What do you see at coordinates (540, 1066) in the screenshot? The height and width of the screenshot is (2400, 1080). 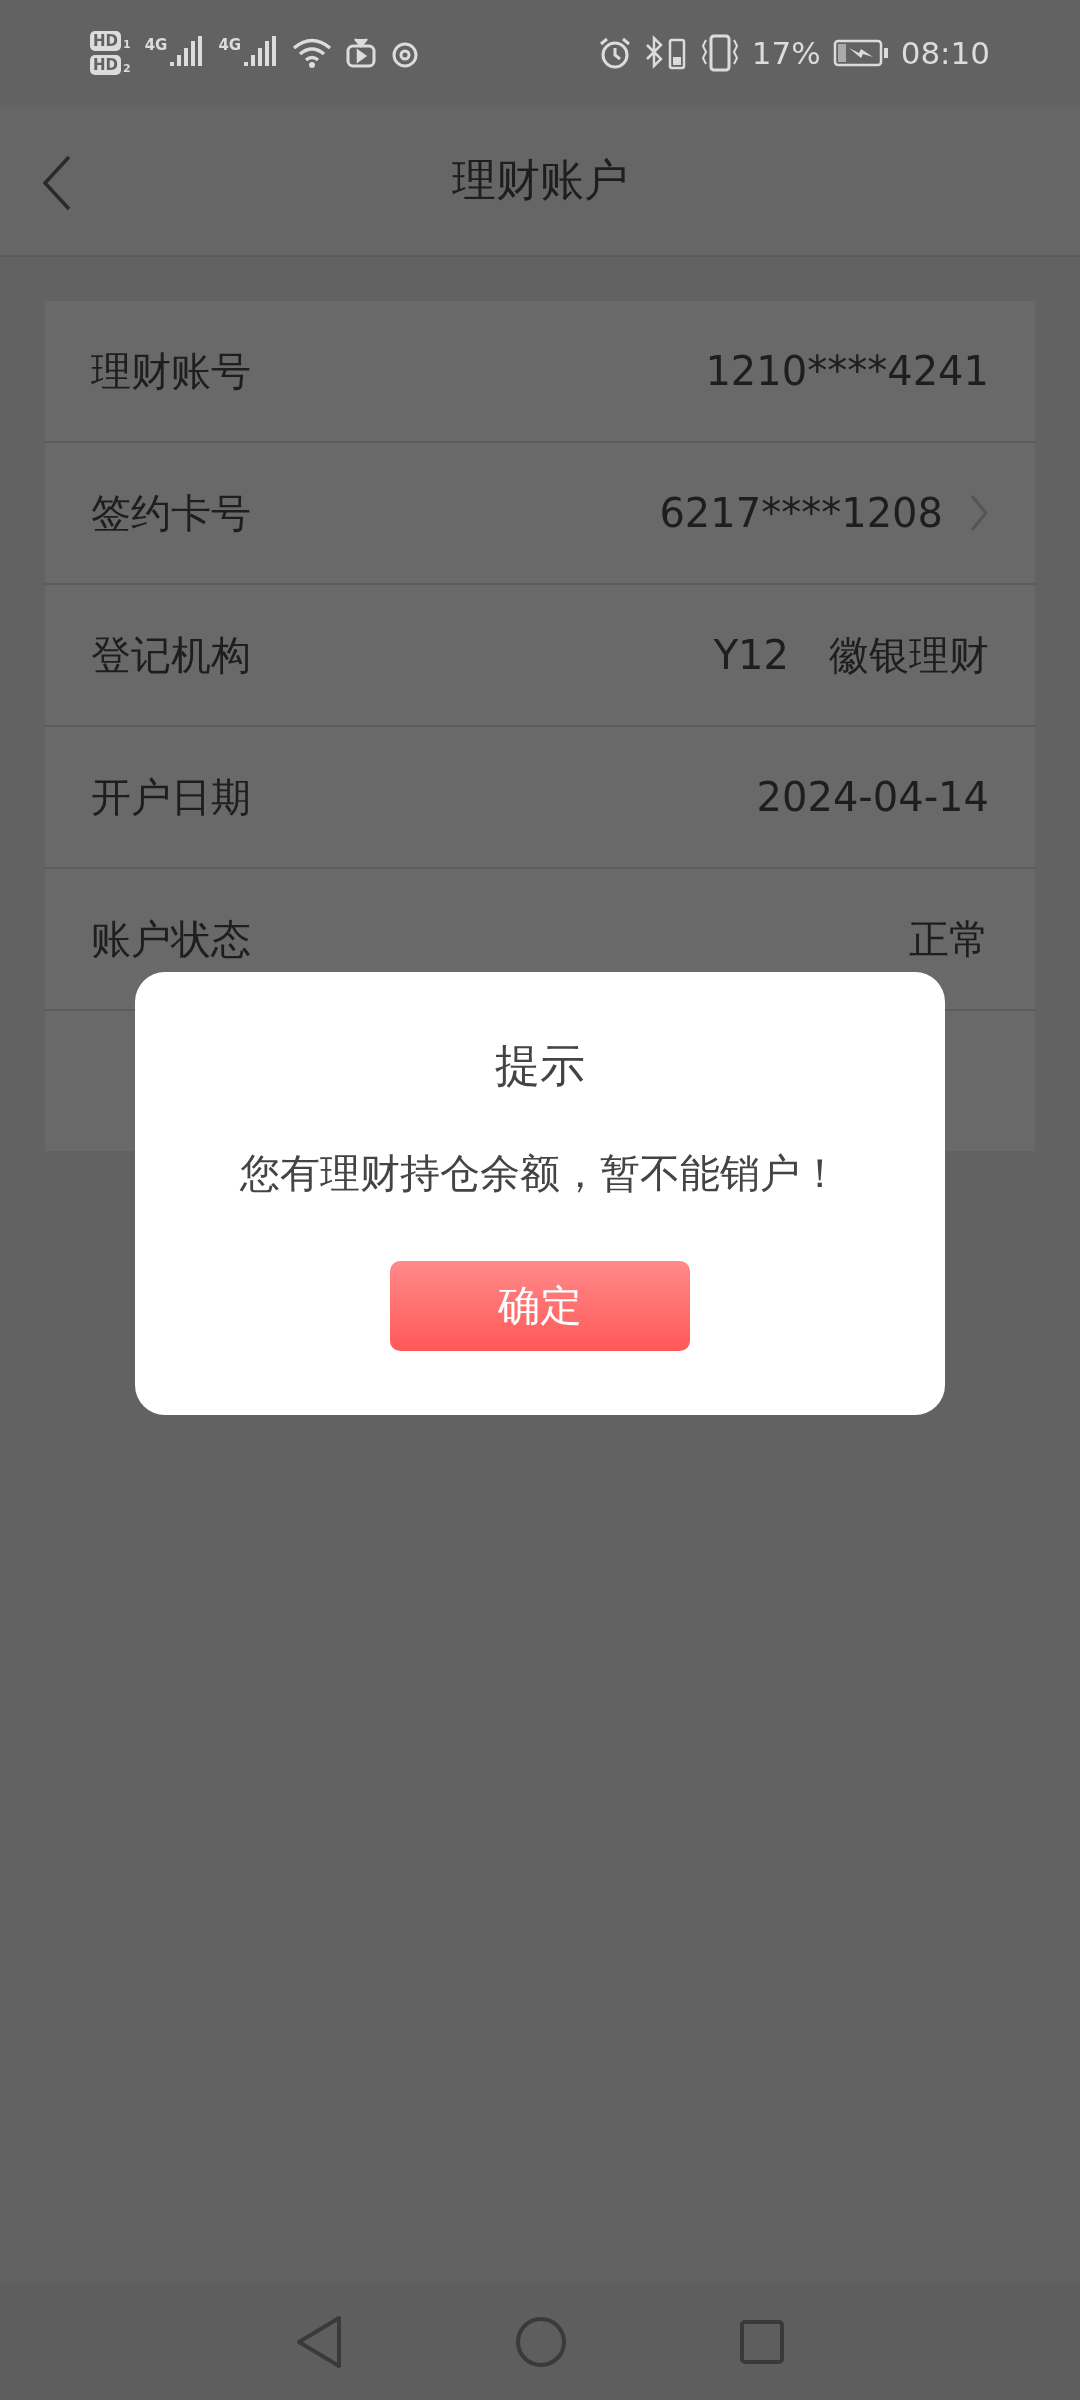 I see `dialog-title: 提示` at bounding box center [540, 1066].